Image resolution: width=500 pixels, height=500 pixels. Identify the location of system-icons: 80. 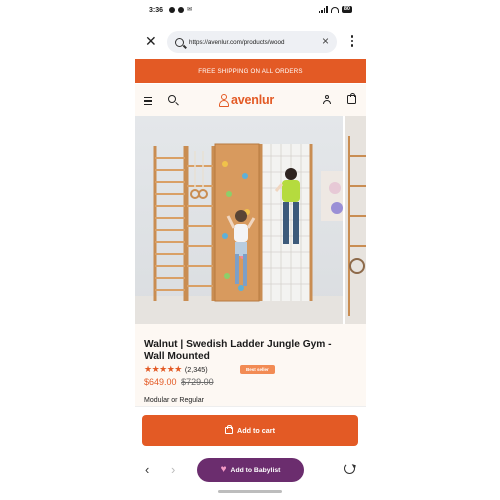
(335, 9).